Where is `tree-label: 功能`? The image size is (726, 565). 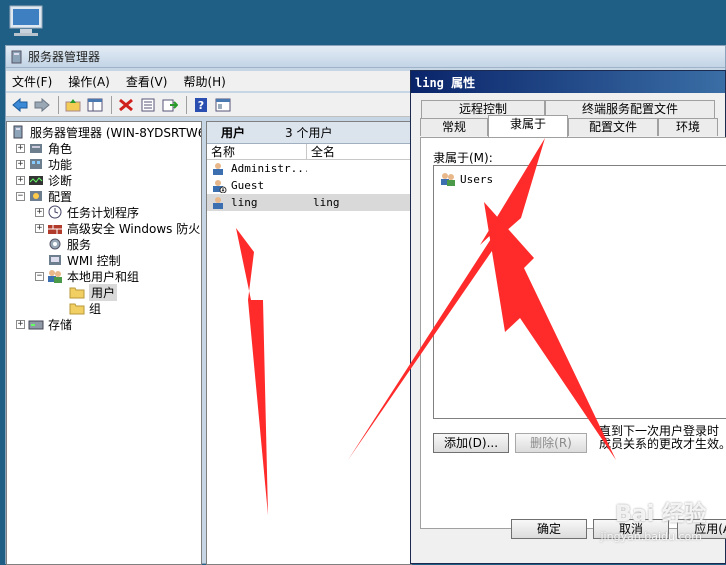 tree-label: 功能 is located at coordinates (60, 164).